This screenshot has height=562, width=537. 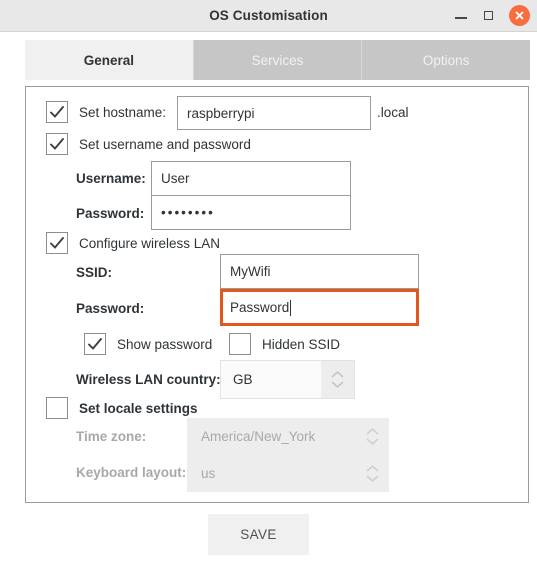 What do you see at coordinates (251, 178) in the screenshot?
I see `username-input: User` at bounding box center [251, 178].